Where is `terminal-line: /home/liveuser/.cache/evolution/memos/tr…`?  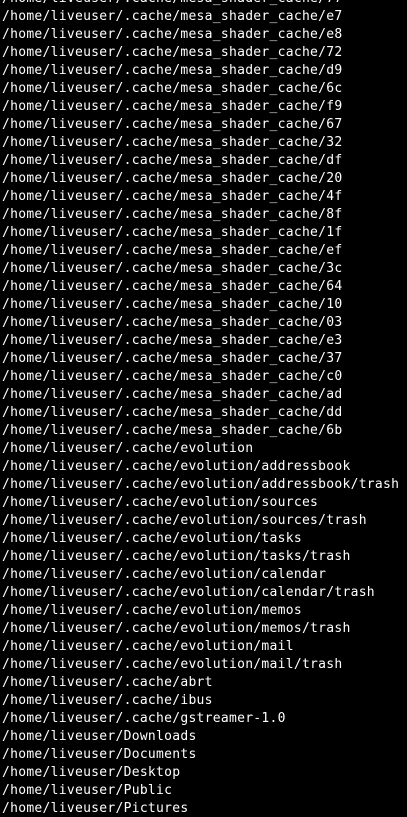 terminal-line: /home/liveuser/.cache/evolution/memos/tr… is located at coordinates (176, 628).